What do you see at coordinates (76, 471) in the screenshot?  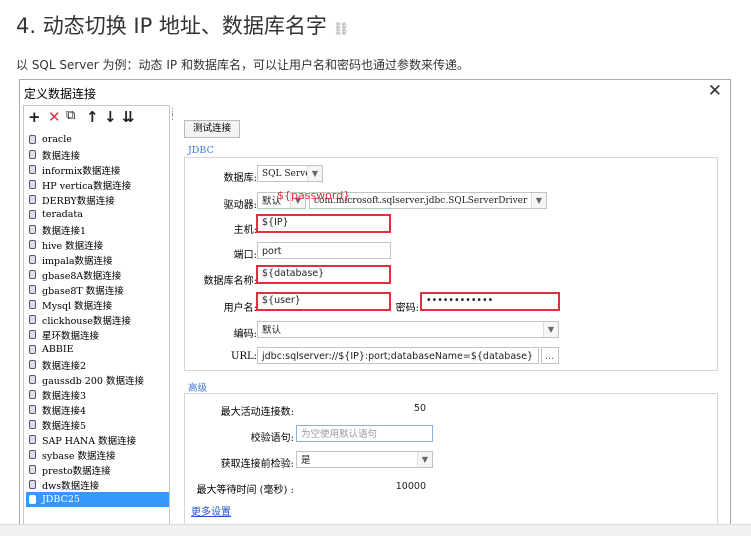 I see `connection-name: presto数据连接` at bounding box center [76, 471].